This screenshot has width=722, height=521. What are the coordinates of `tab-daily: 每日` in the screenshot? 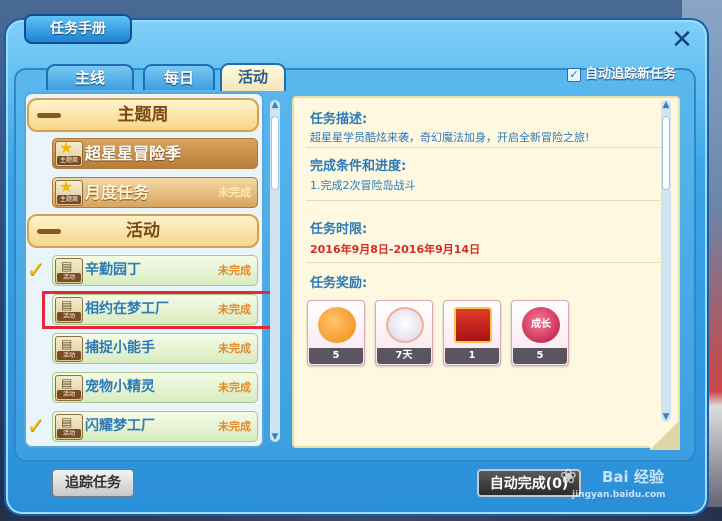 It's located at (179, 77).